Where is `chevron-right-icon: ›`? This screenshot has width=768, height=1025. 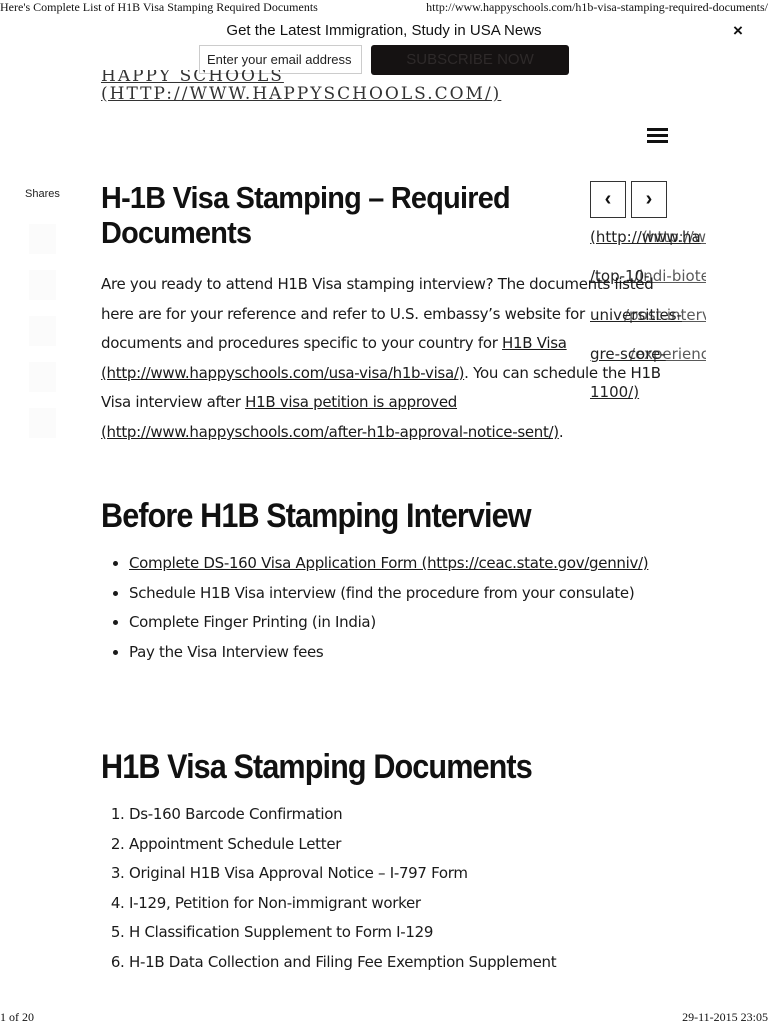 chevron-right-icon: › is located at coordinates (649, 199).